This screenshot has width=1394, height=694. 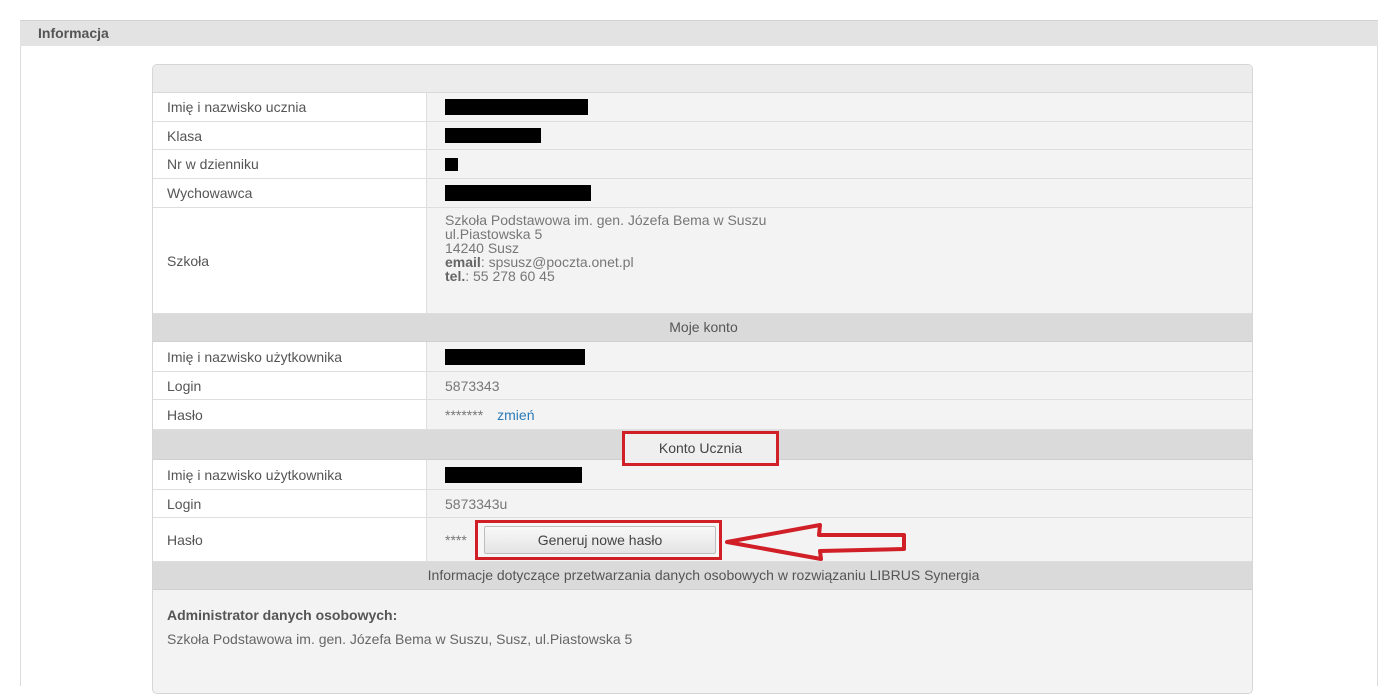 I want to click on card-top, so click(x=702, y=79).